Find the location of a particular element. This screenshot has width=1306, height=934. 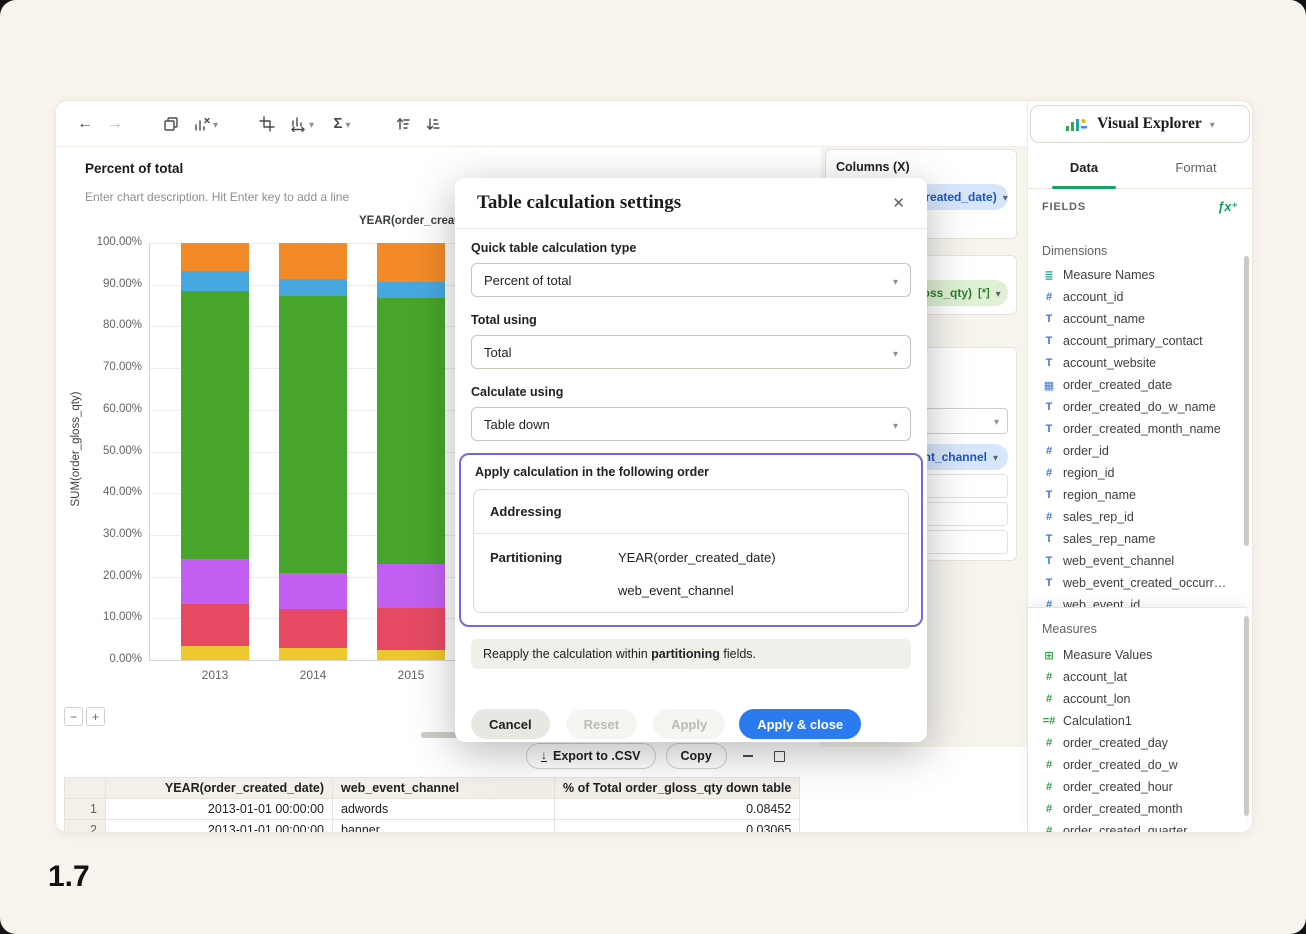

field-item-account_name: Taccount_name is located at coordinates (1137, 319).